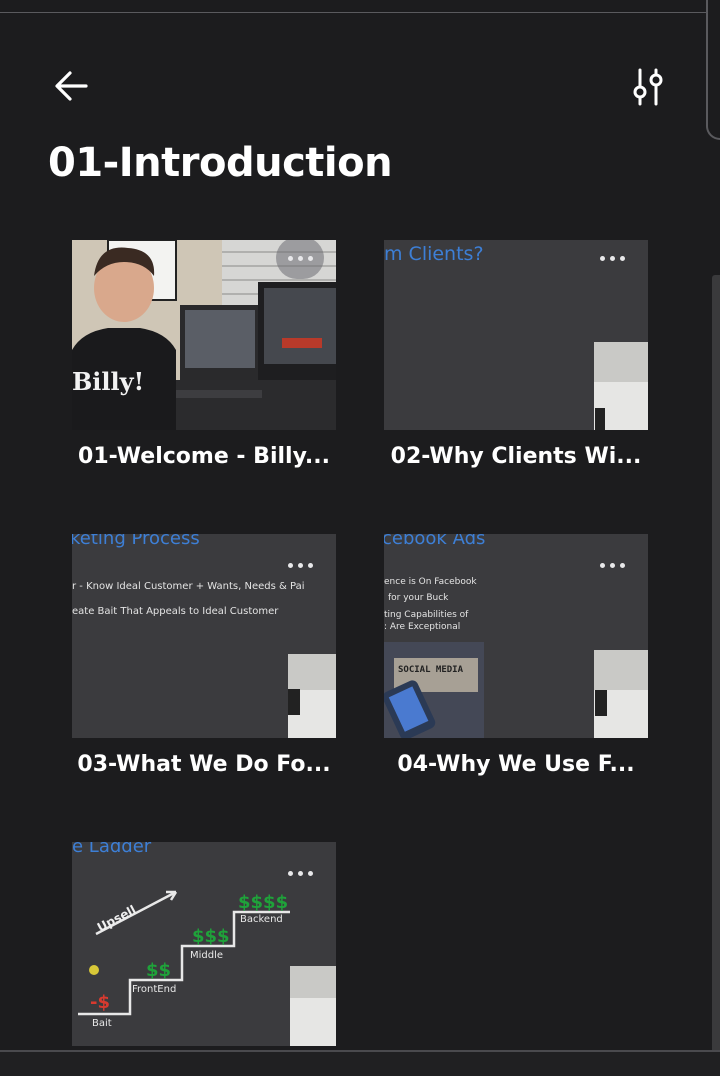  Describe the element at coordinates (204, 335) in the screenshot. I see `video-thumbnail: Billy!` at that location.